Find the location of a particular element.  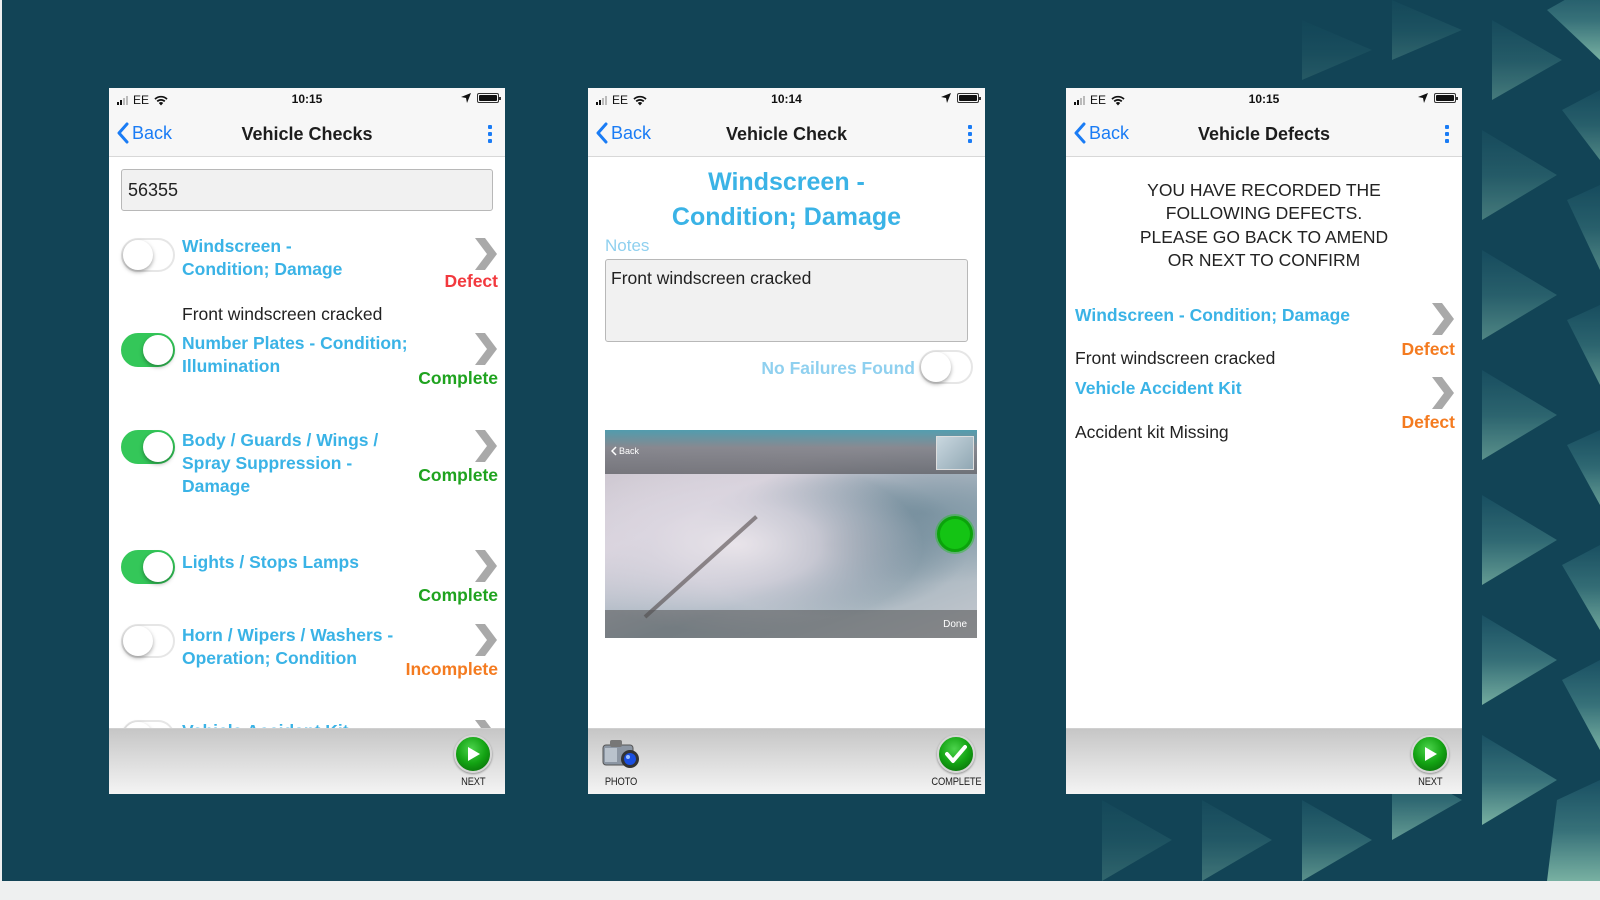

status-bar: EE 10:14 is located at coordinates (786, 100).